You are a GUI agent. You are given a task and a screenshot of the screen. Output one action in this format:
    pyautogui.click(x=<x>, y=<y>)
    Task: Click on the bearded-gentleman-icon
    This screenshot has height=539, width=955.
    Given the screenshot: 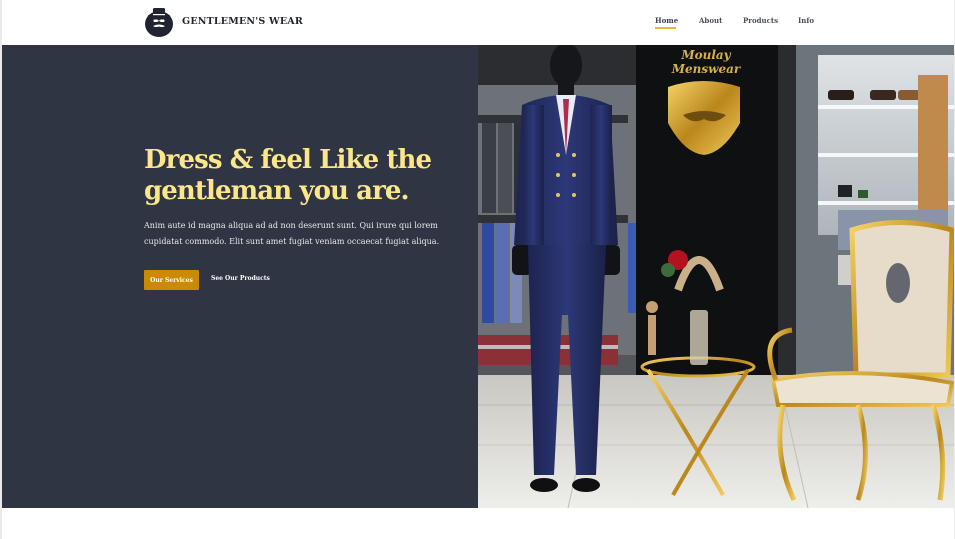 What is the action you would take?
    pyautogui.click(x=159, y=22)
    